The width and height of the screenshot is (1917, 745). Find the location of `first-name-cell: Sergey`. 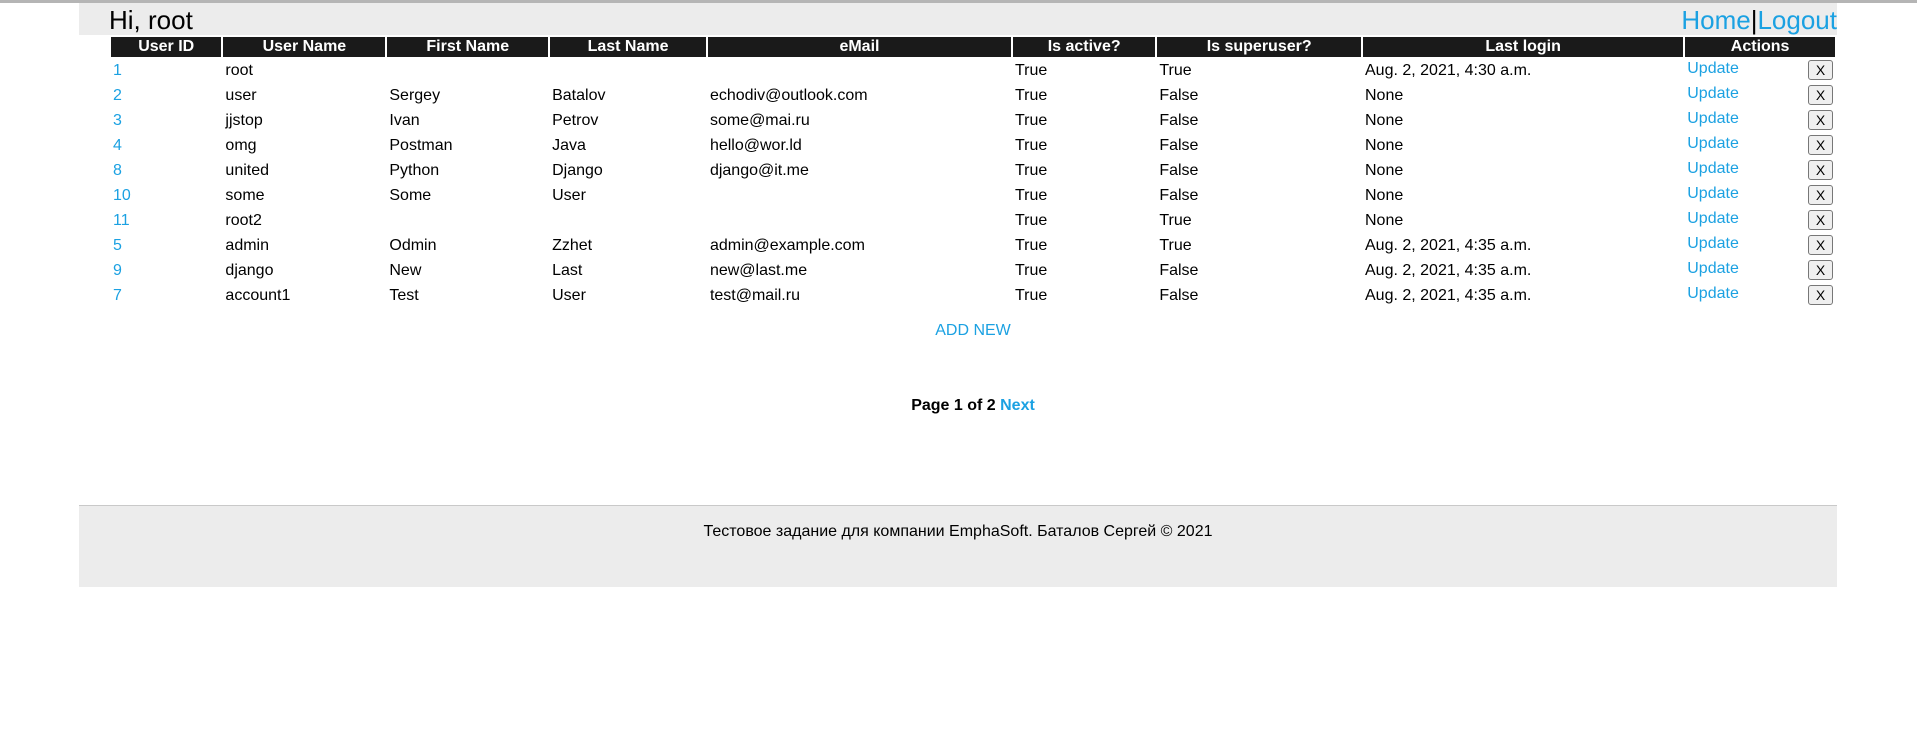

first-name-cell: Sergey is located at coordinates (415, 95).